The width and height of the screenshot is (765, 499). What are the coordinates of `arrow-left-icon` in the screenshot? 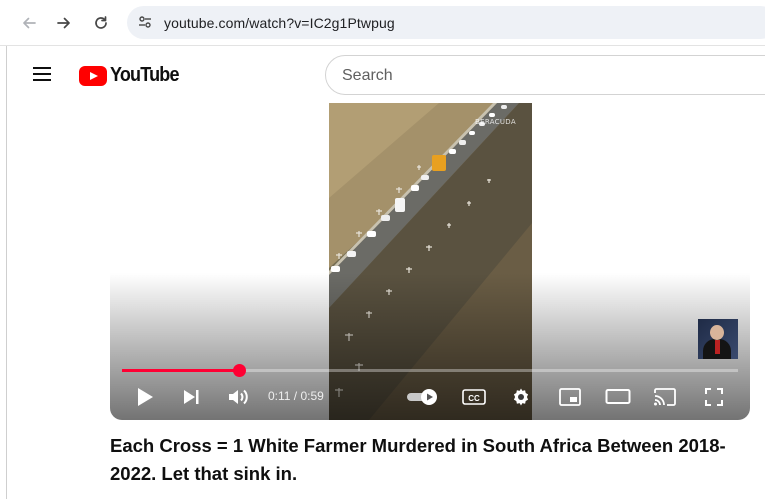 It's located at (29, 23).